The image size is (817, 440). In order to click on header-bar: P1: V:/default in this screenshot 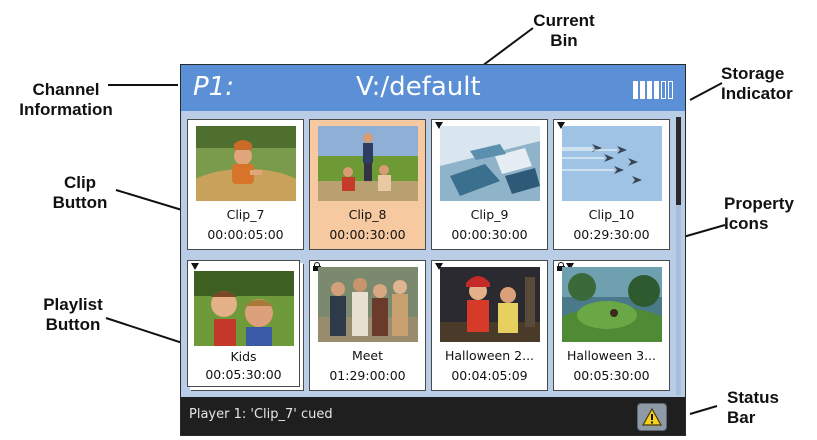, I will do `click(433, 88)`.